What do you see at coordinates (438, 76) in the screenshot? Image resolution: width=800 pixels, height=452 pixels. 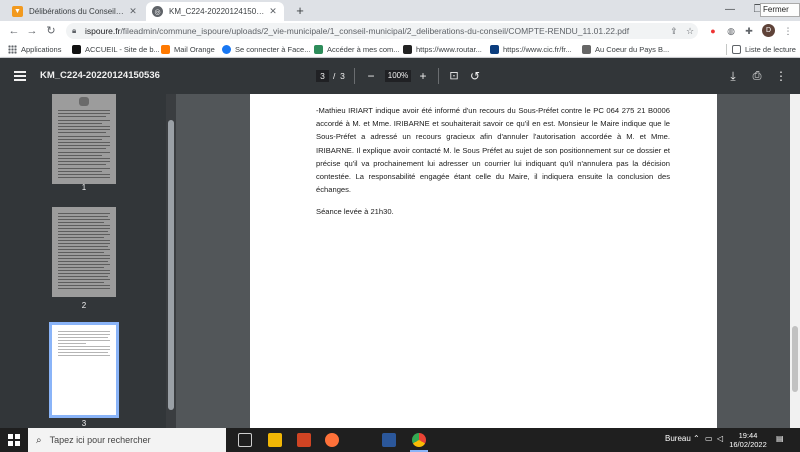 I see `toolbar-divider` at bounding box center [438, 76].